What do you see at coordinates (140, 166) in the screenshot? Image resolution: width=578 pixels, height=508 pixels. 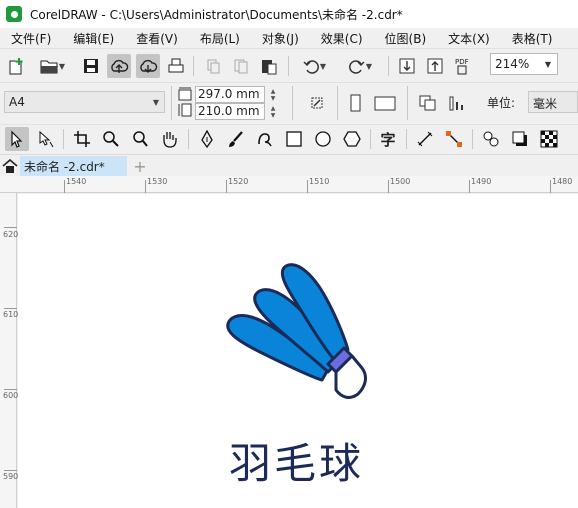 I see `new-tab-plus-icon: +` at bounding box center [140, 166].